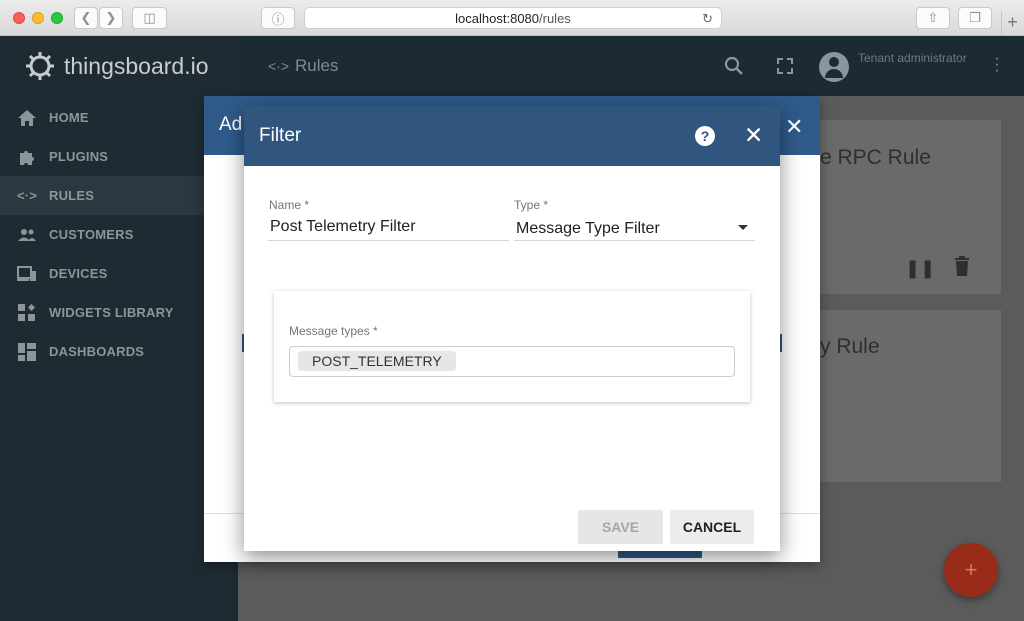 This screenshot has width=1024, height=621. What do you see at coordinates (850, 346) in the screenshot?
I see `rule-card-title: y Rule` at bounding box center [850, 346].